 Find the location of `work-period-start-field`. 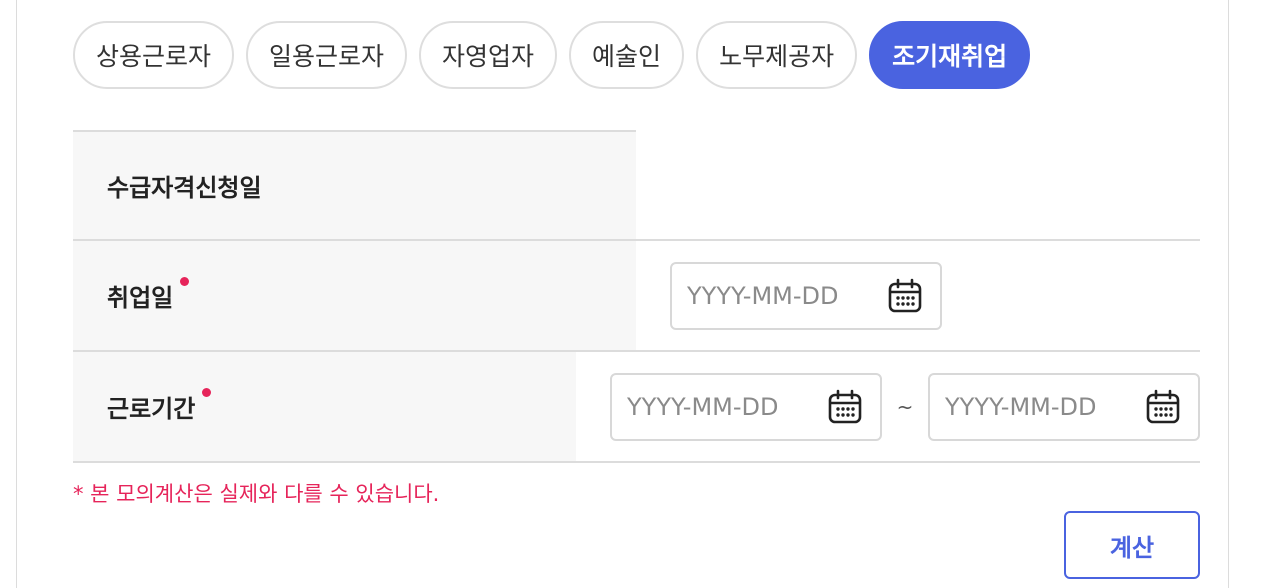

work-period-start-field is located at coordinates (746, 406).